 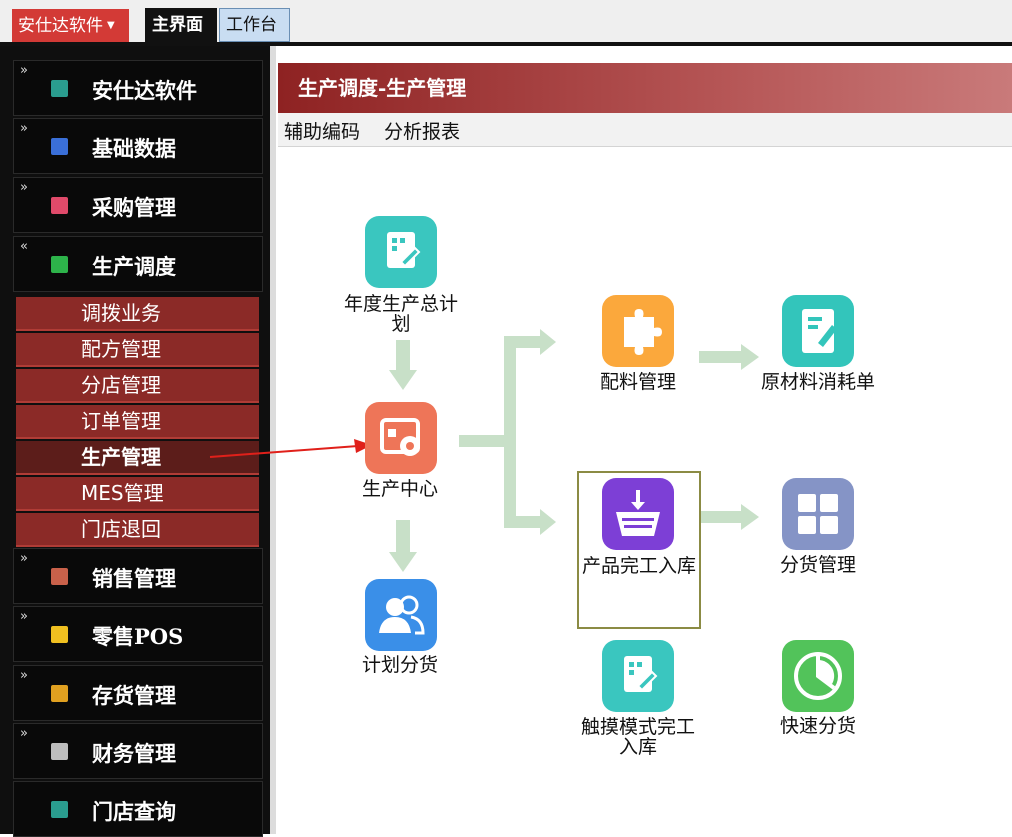 What do you see at coordinates (818, 565) in the screenshot?
I see `distribution-mgmt-label: 分货管理` at bounding box center [818, 565].